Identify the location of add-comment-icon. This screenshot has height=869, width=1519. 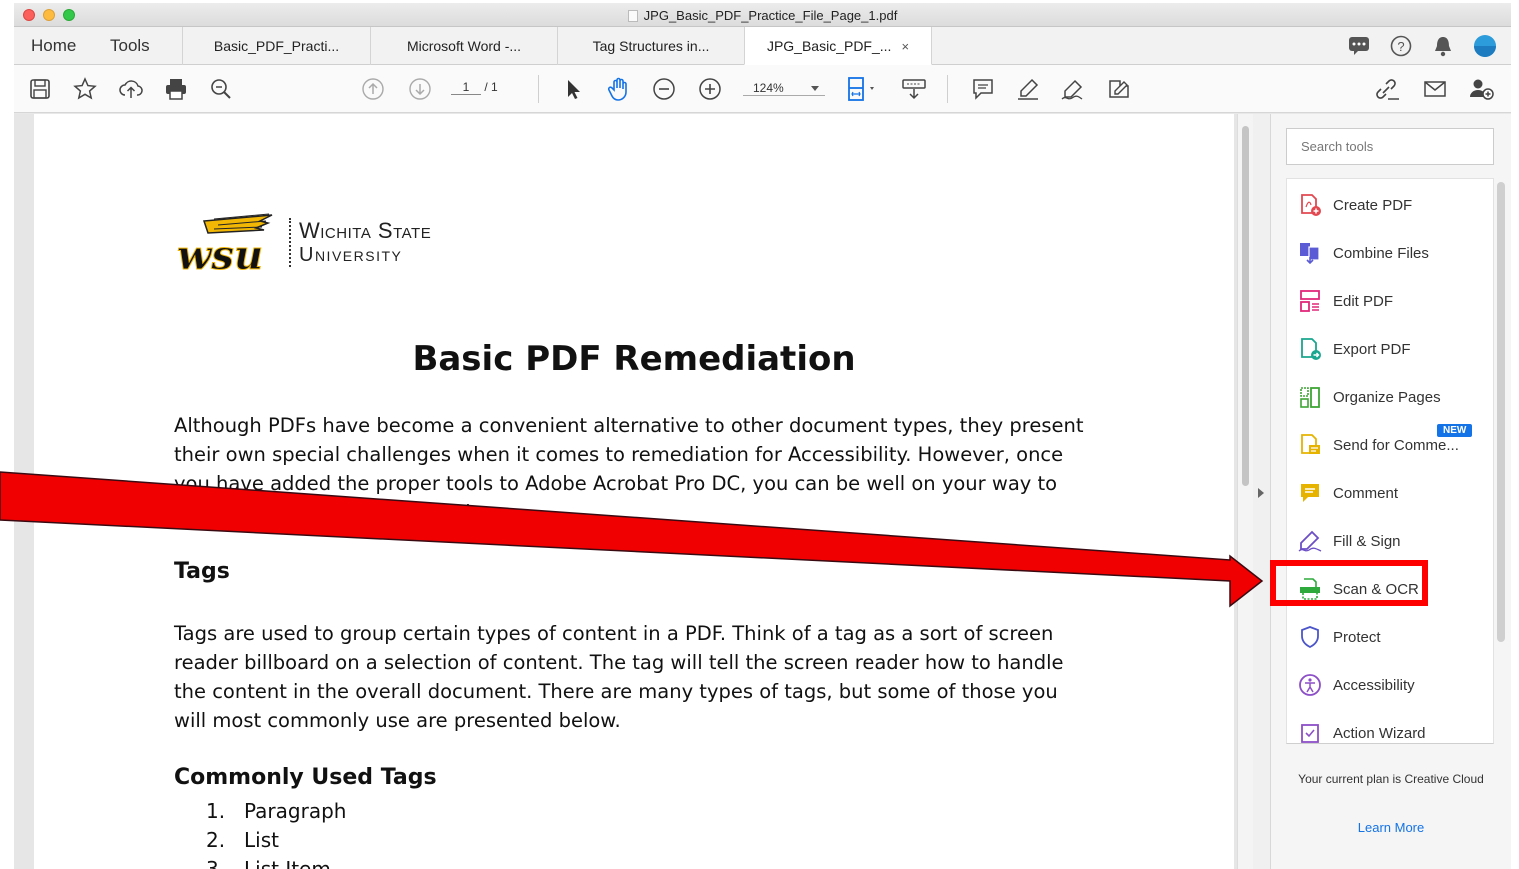
(983, 89).